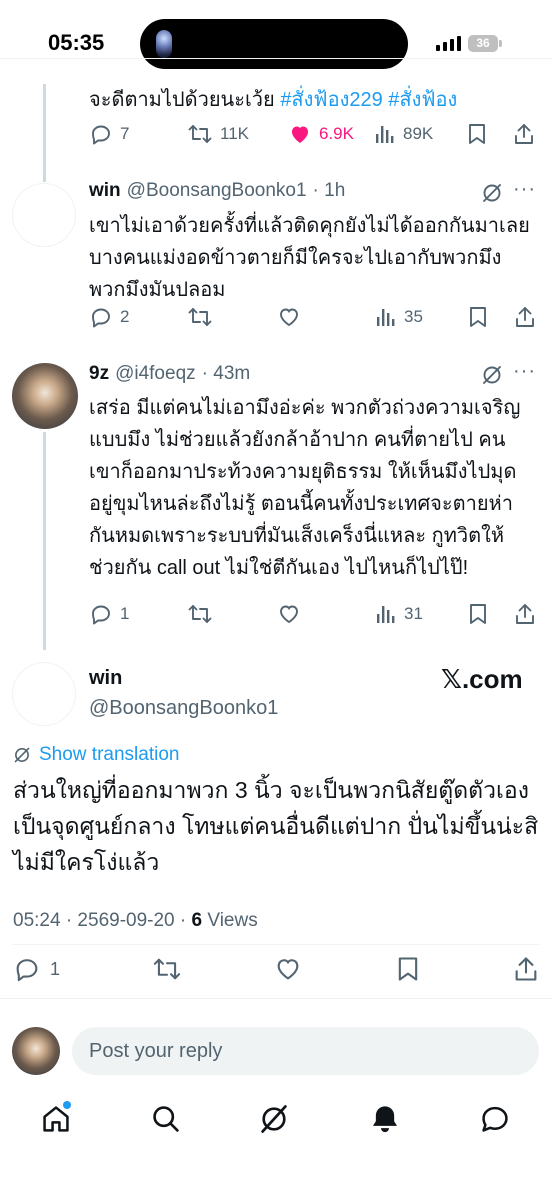  What do you see at coordinates (482, 679) in the screenshot?
I see `brand-watermark: 𝕏.com` at bounding box center [482, 679].